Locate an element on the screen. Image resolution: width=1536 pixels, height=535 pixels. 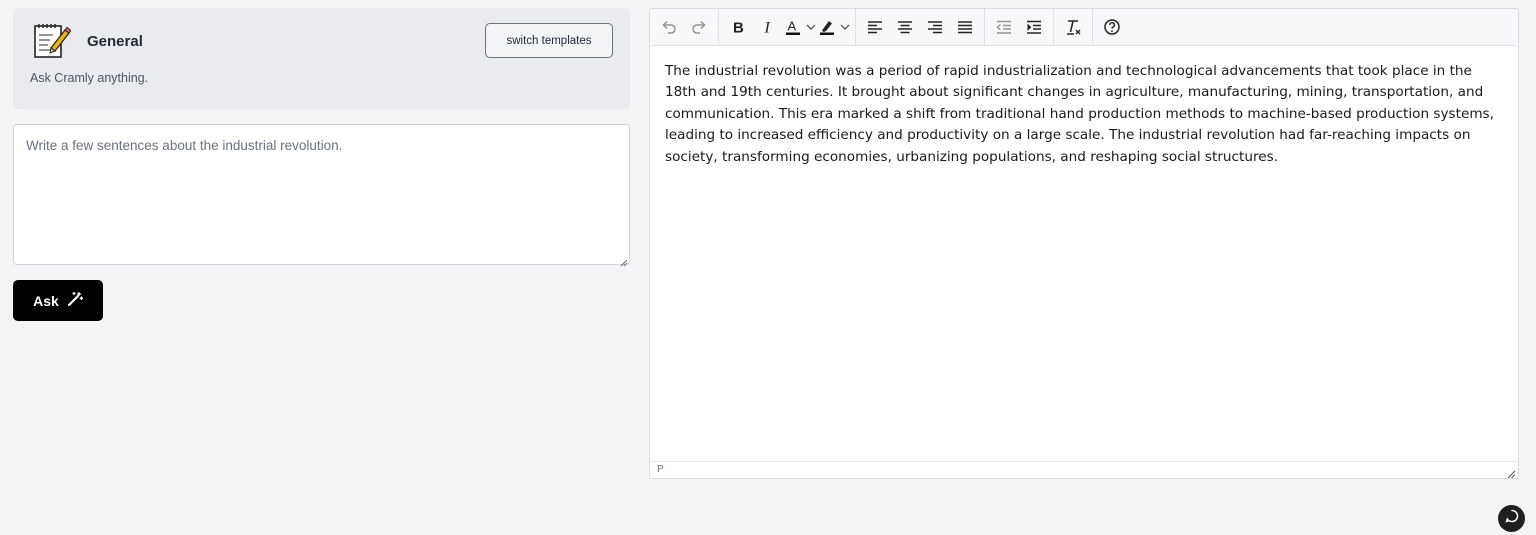
ask-button: Ask is located at coordinates (58, 300).